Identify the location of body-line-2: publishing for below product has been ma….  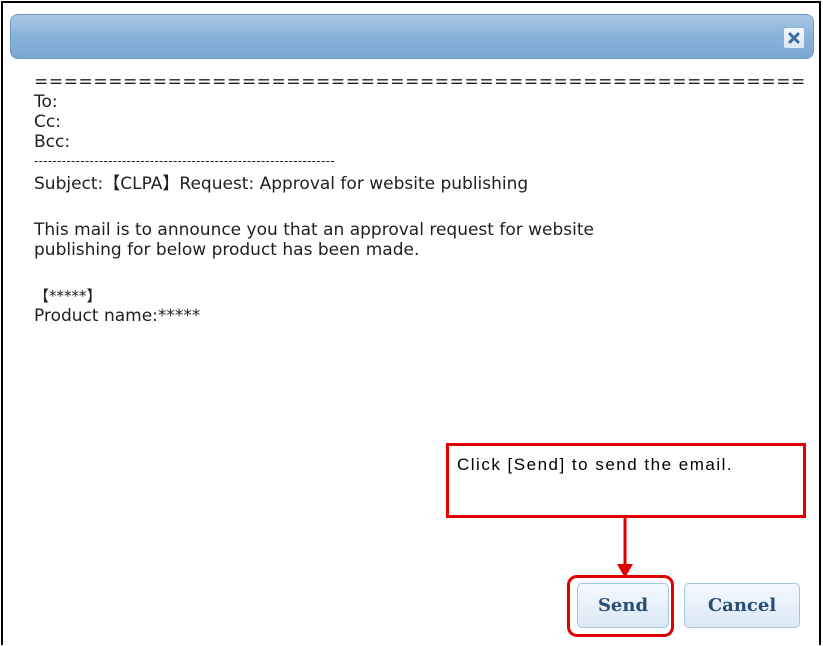
(227, 250).